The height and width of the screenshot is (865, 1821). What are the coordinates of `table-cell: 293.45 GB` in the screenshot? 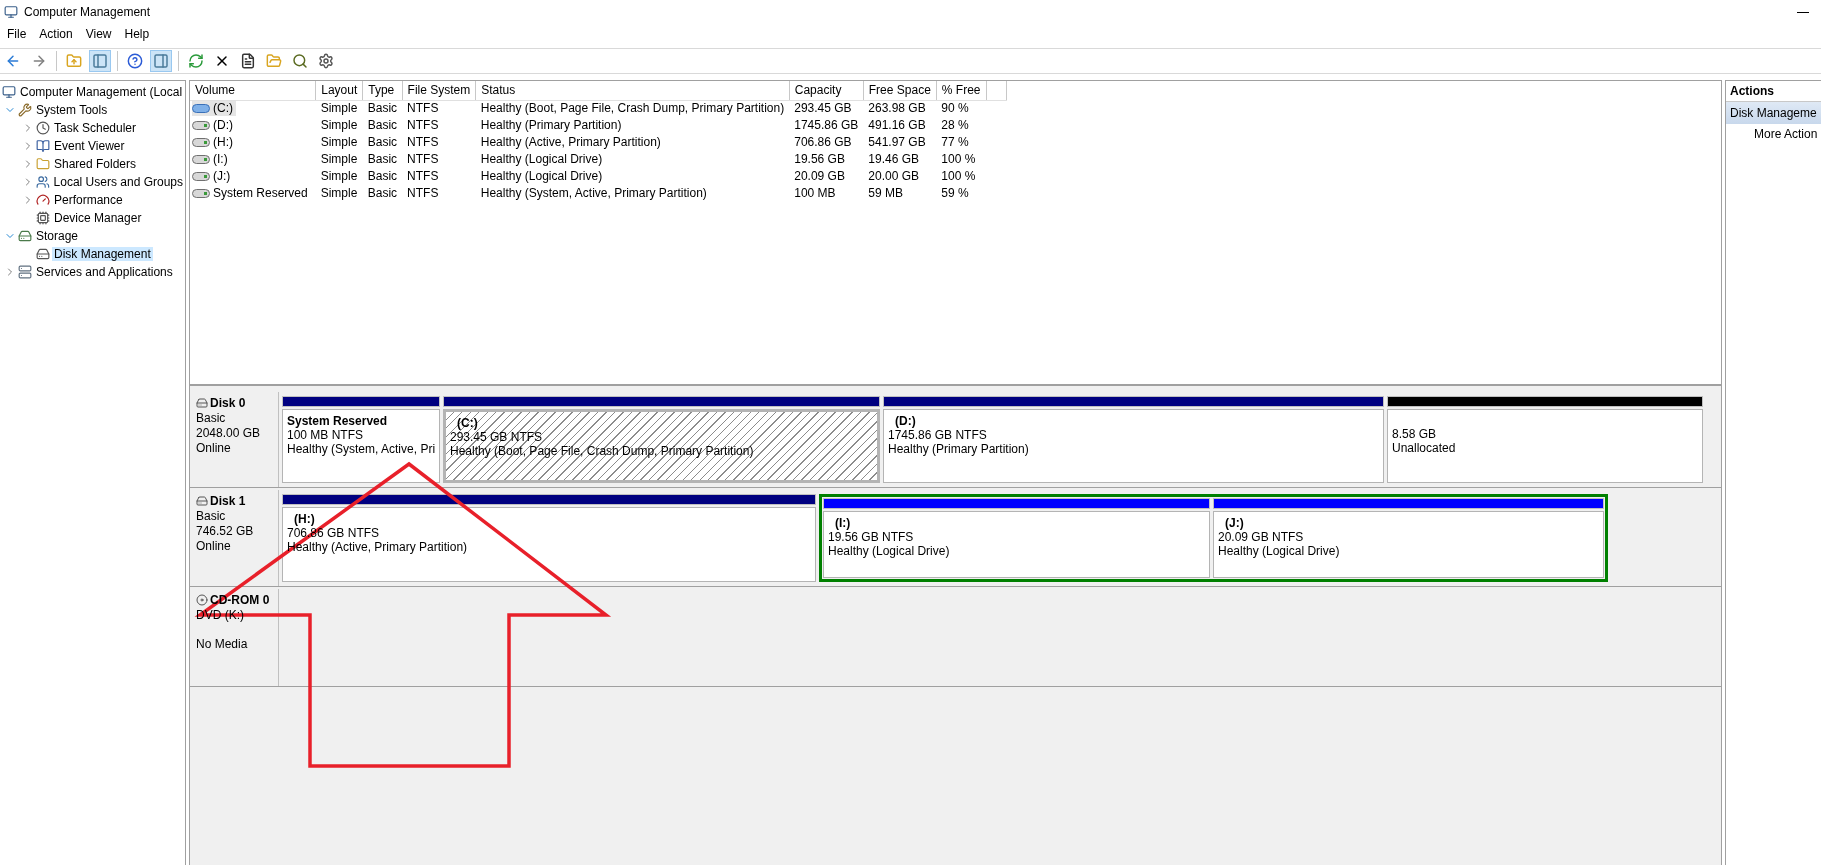 It's located at (826, 108).